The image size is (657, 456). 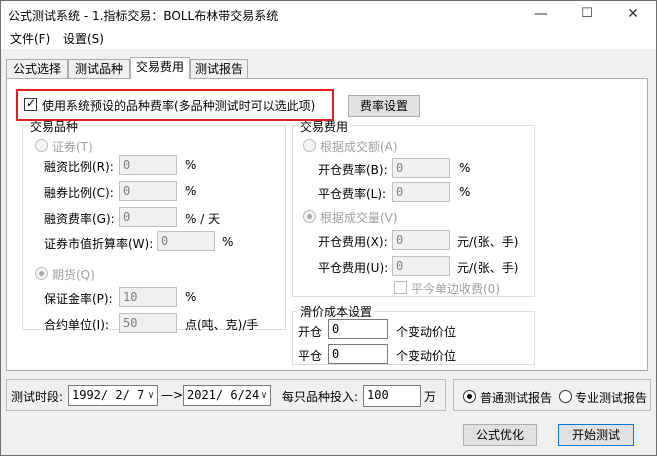 I want to click on margin-rate-input: 10, so click(x=148, y=297).